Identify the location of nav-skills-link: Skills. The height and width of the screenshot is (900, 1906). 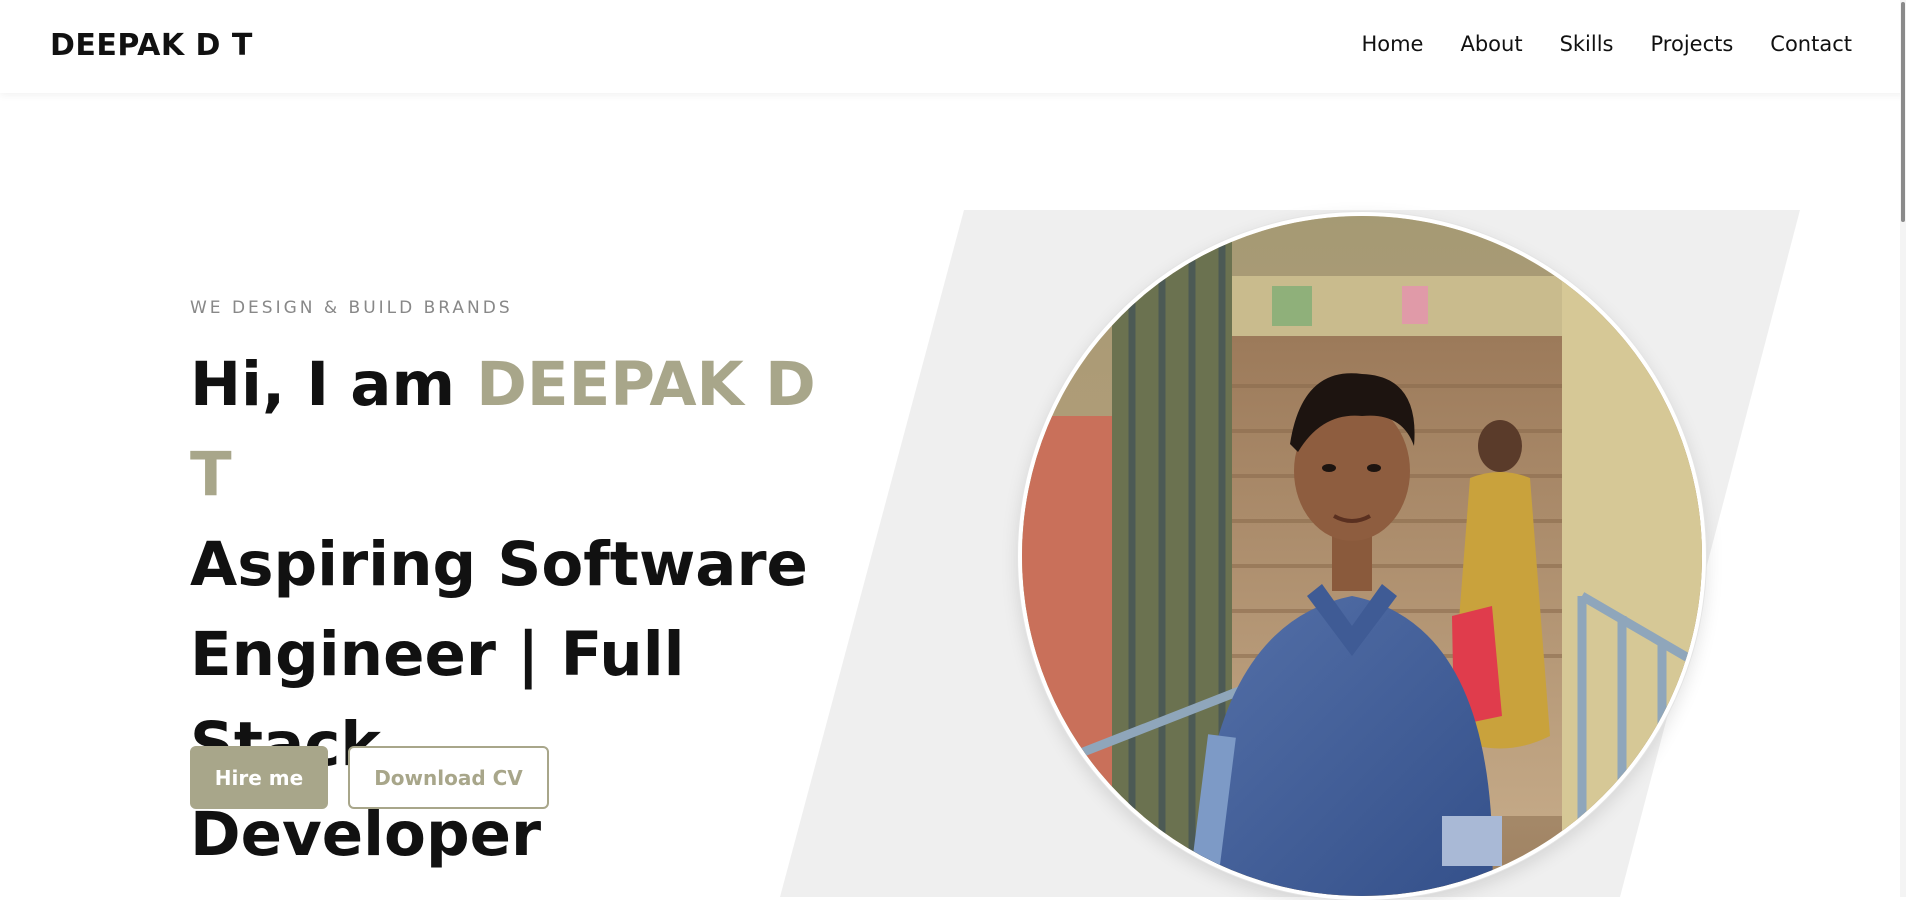
(1587, 44).